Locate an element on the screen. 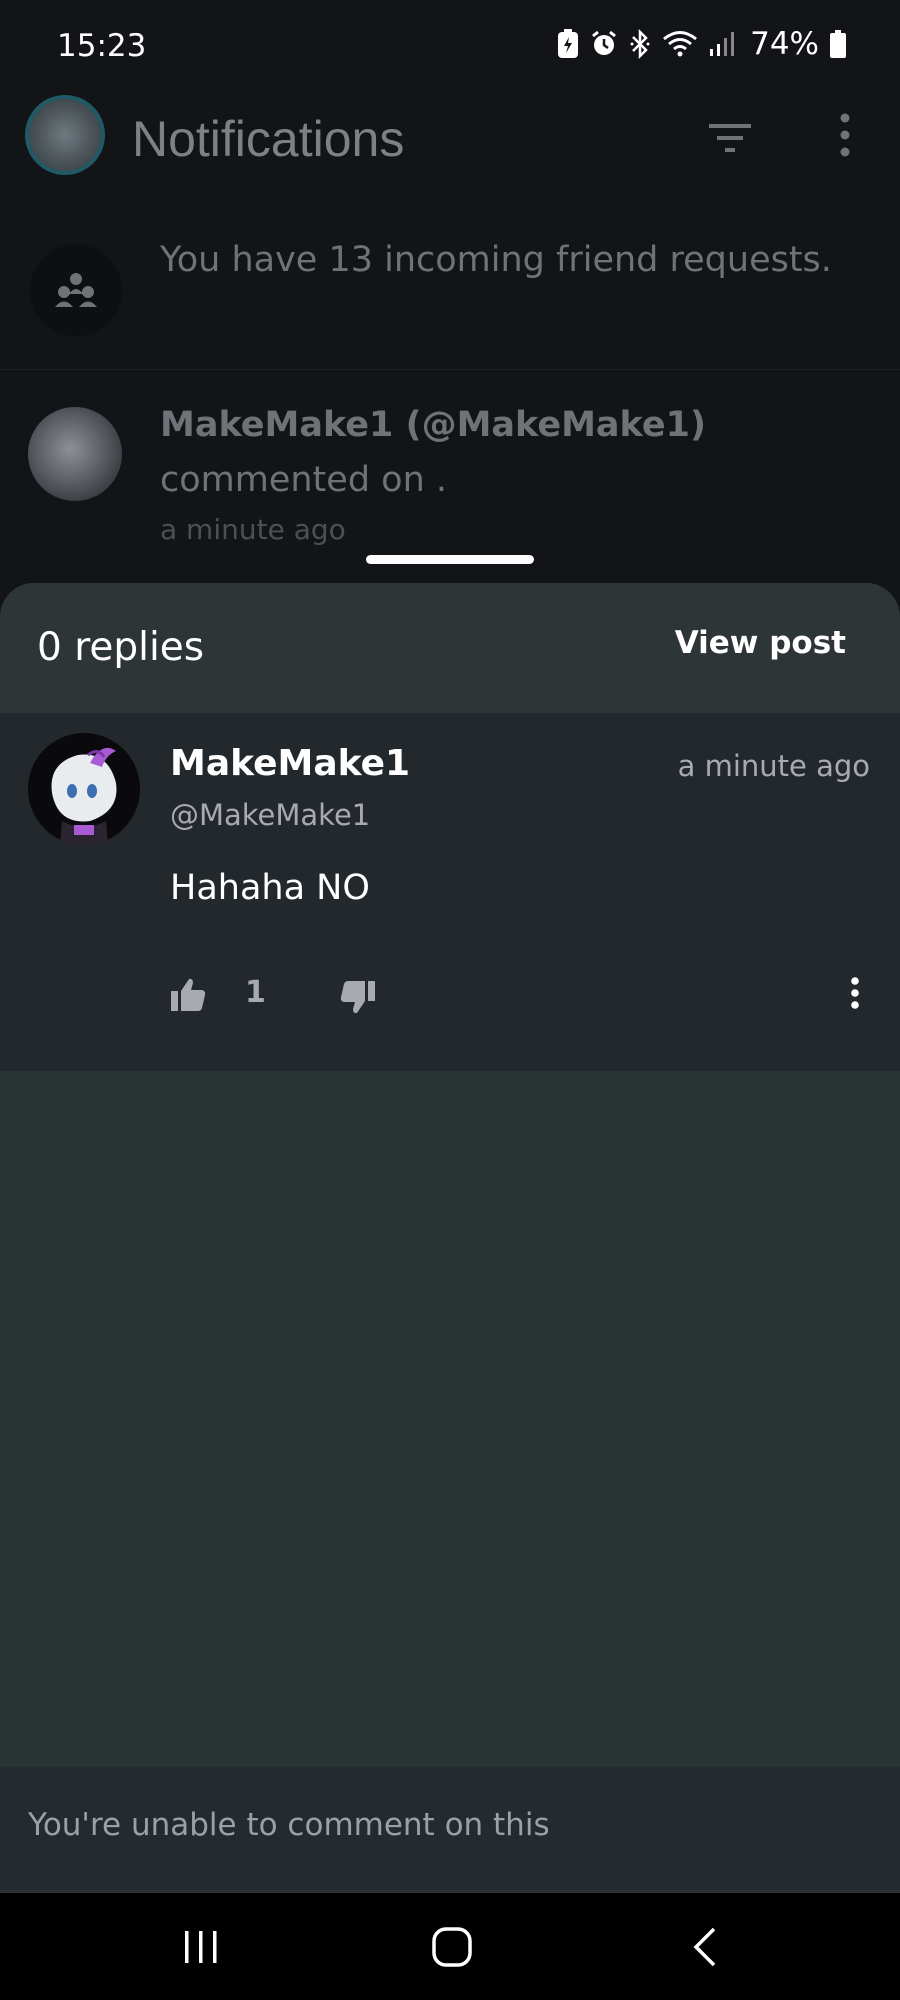  notification-time: a minute ago is located at coordinates (253, 529).